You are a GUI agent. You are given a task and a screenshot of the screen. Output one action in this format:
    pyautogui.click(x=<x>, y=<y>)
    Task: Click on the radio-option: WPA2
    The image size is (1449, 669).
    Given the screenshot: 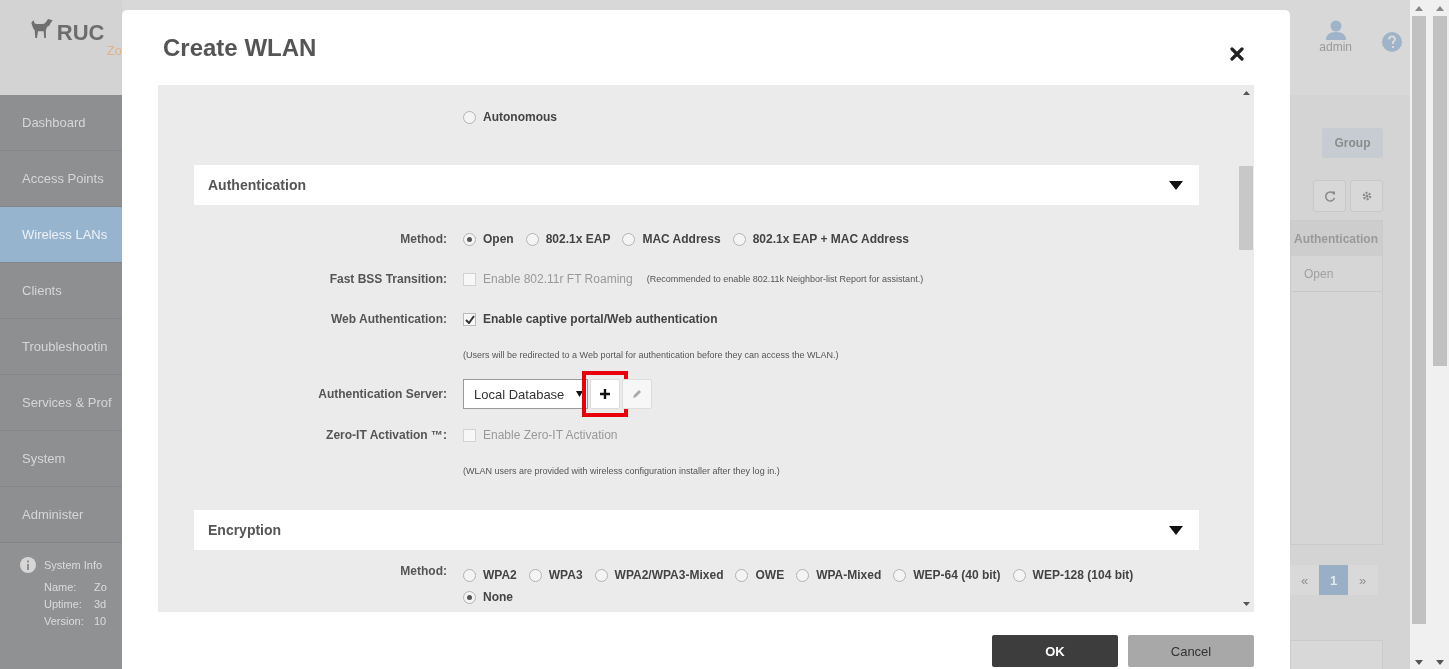 What is the action you would take?
    pyautogui.click(x=490, y=575)
    